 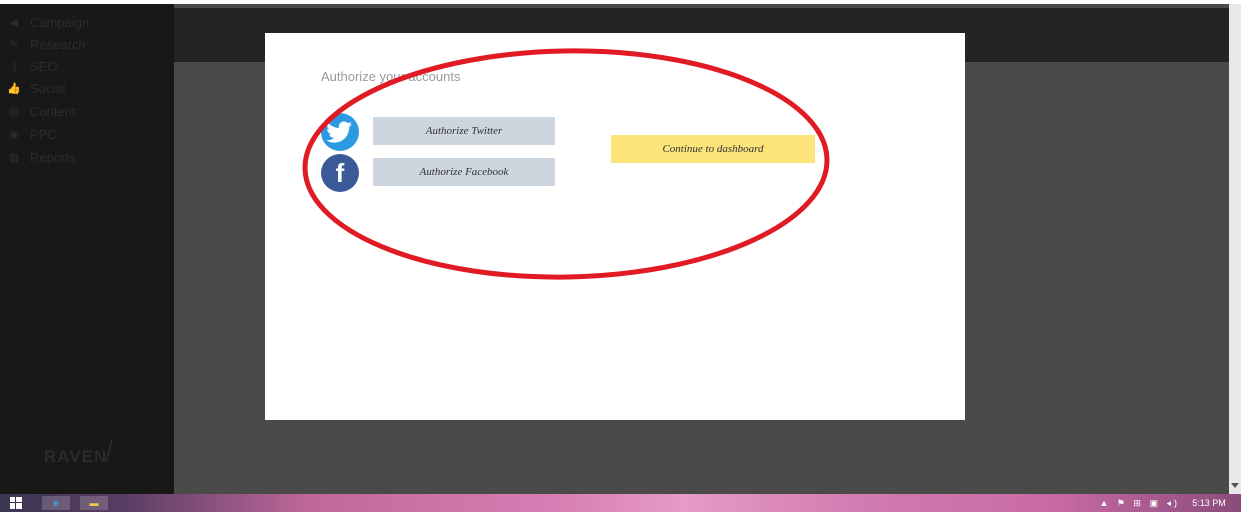 I want to click on sidebar-item-content: ▤ Content, so click(x=41, y=111).